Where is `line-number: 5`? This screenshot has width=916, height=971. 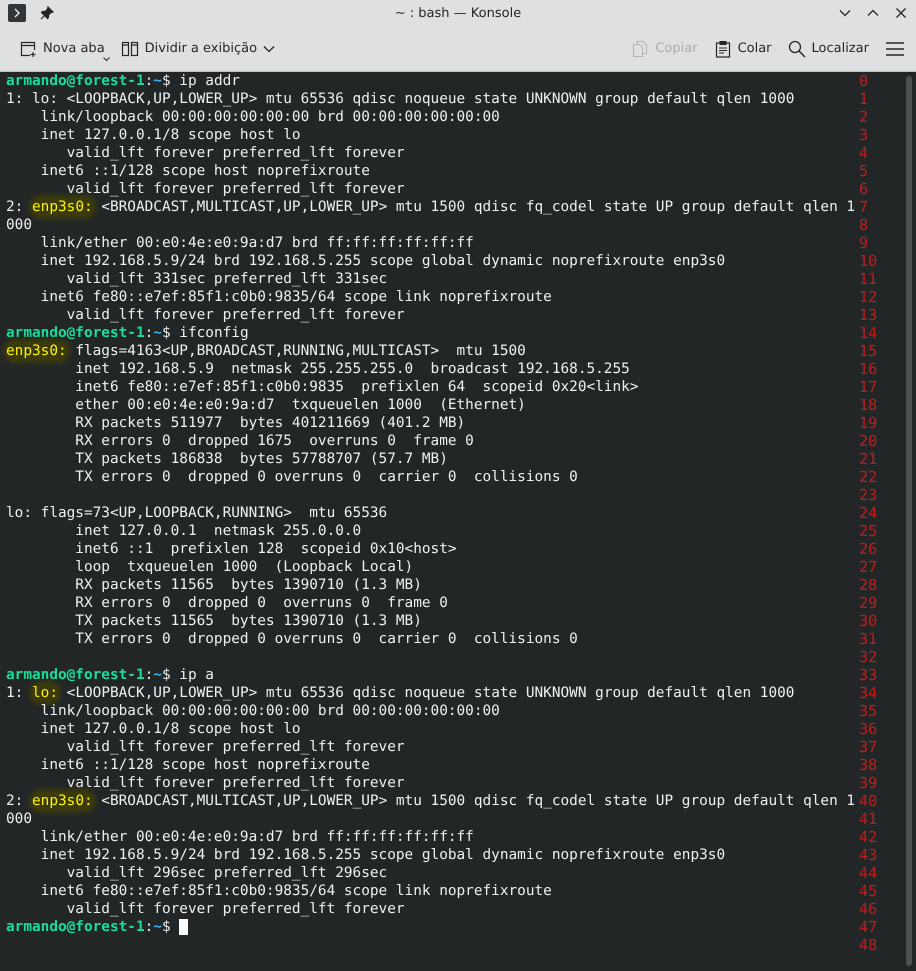
line-number: 5 is located at coordinates (863, 171).